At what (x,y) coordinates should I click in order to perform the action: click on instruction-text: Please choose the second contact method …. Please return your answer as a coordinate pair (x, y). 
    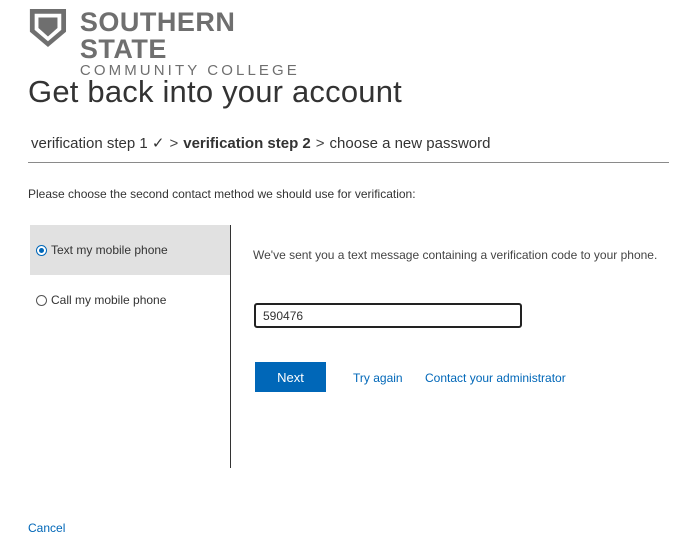
    Looking at the image, I should click on (222, 194).